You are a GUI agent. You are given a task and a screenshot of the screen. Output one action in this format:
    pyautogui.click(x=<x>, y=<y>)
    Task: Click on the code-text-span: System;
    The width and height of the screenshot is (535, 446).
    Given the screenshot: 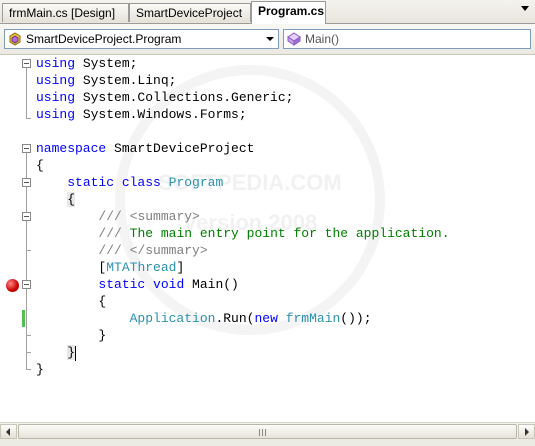 What is the action you would take?
    pyautogui.click(x=106, y=63)
    